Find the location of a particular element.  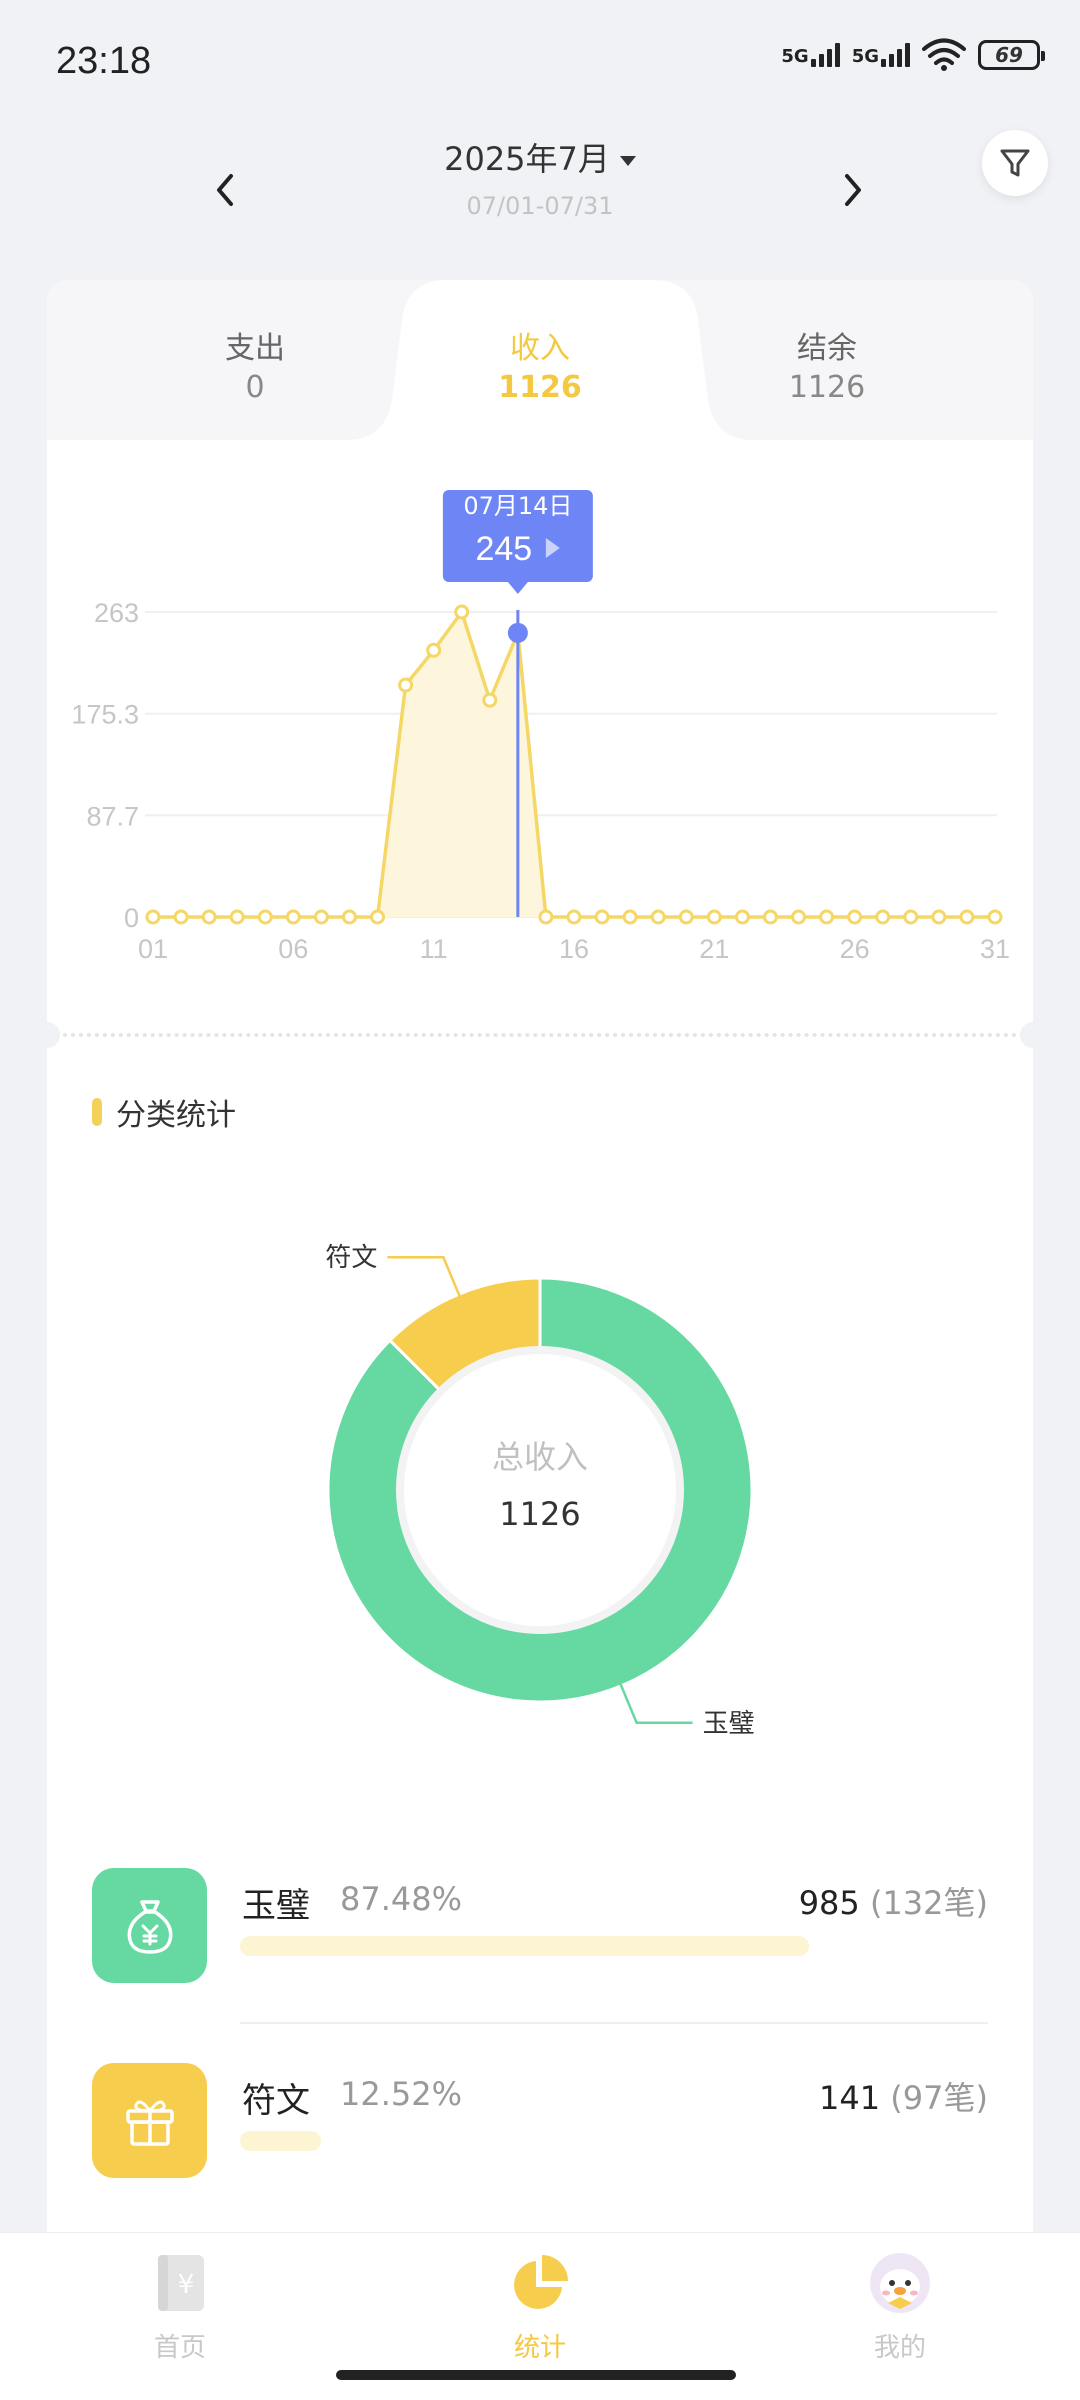

divider-notch-left is located at coordinates (47, 1035).